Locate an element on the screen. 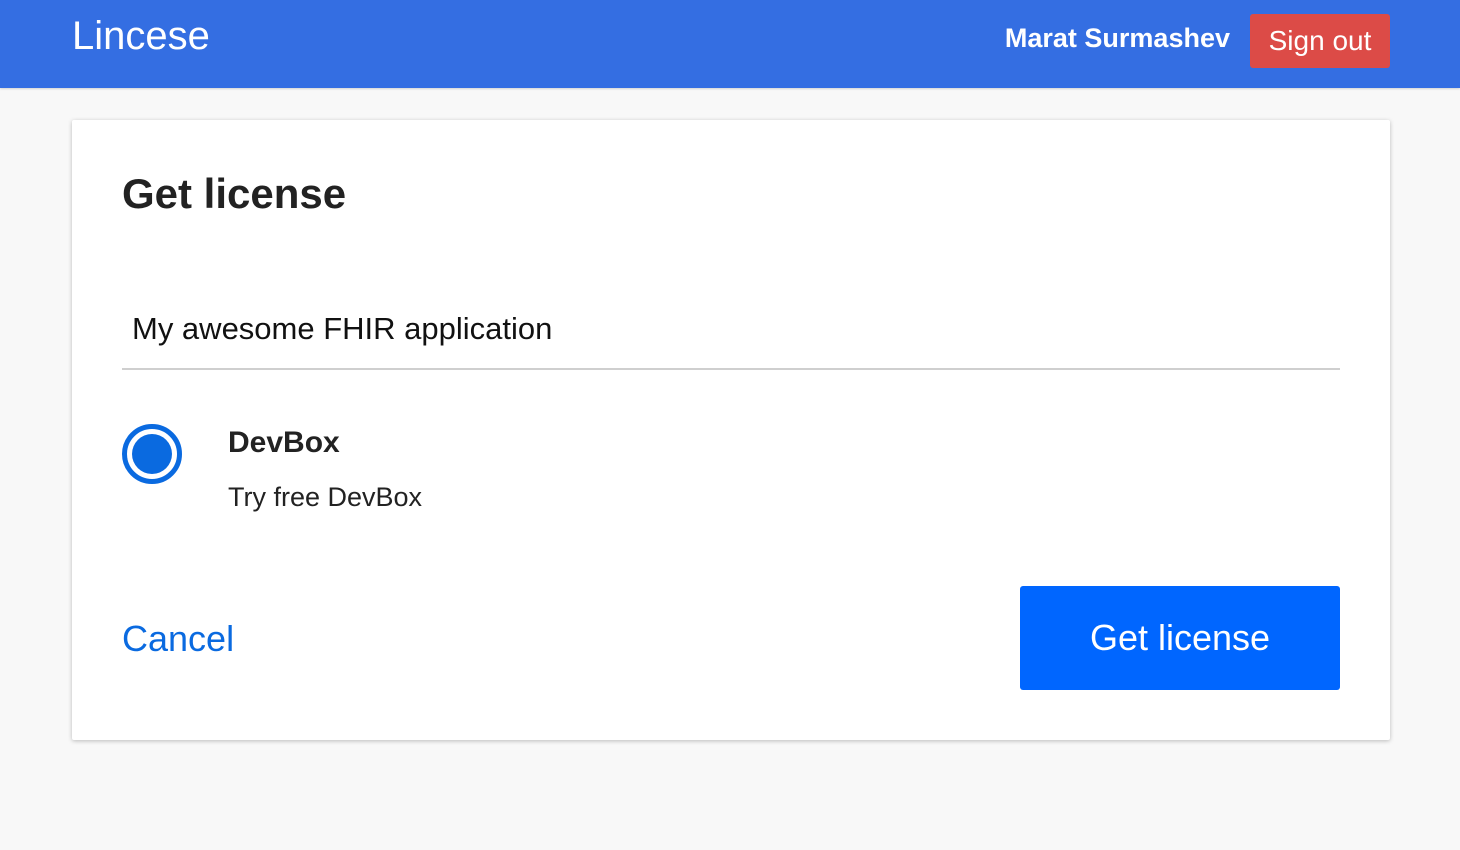  sign-out-button: Sign out is located at coordinates (1320, 41).